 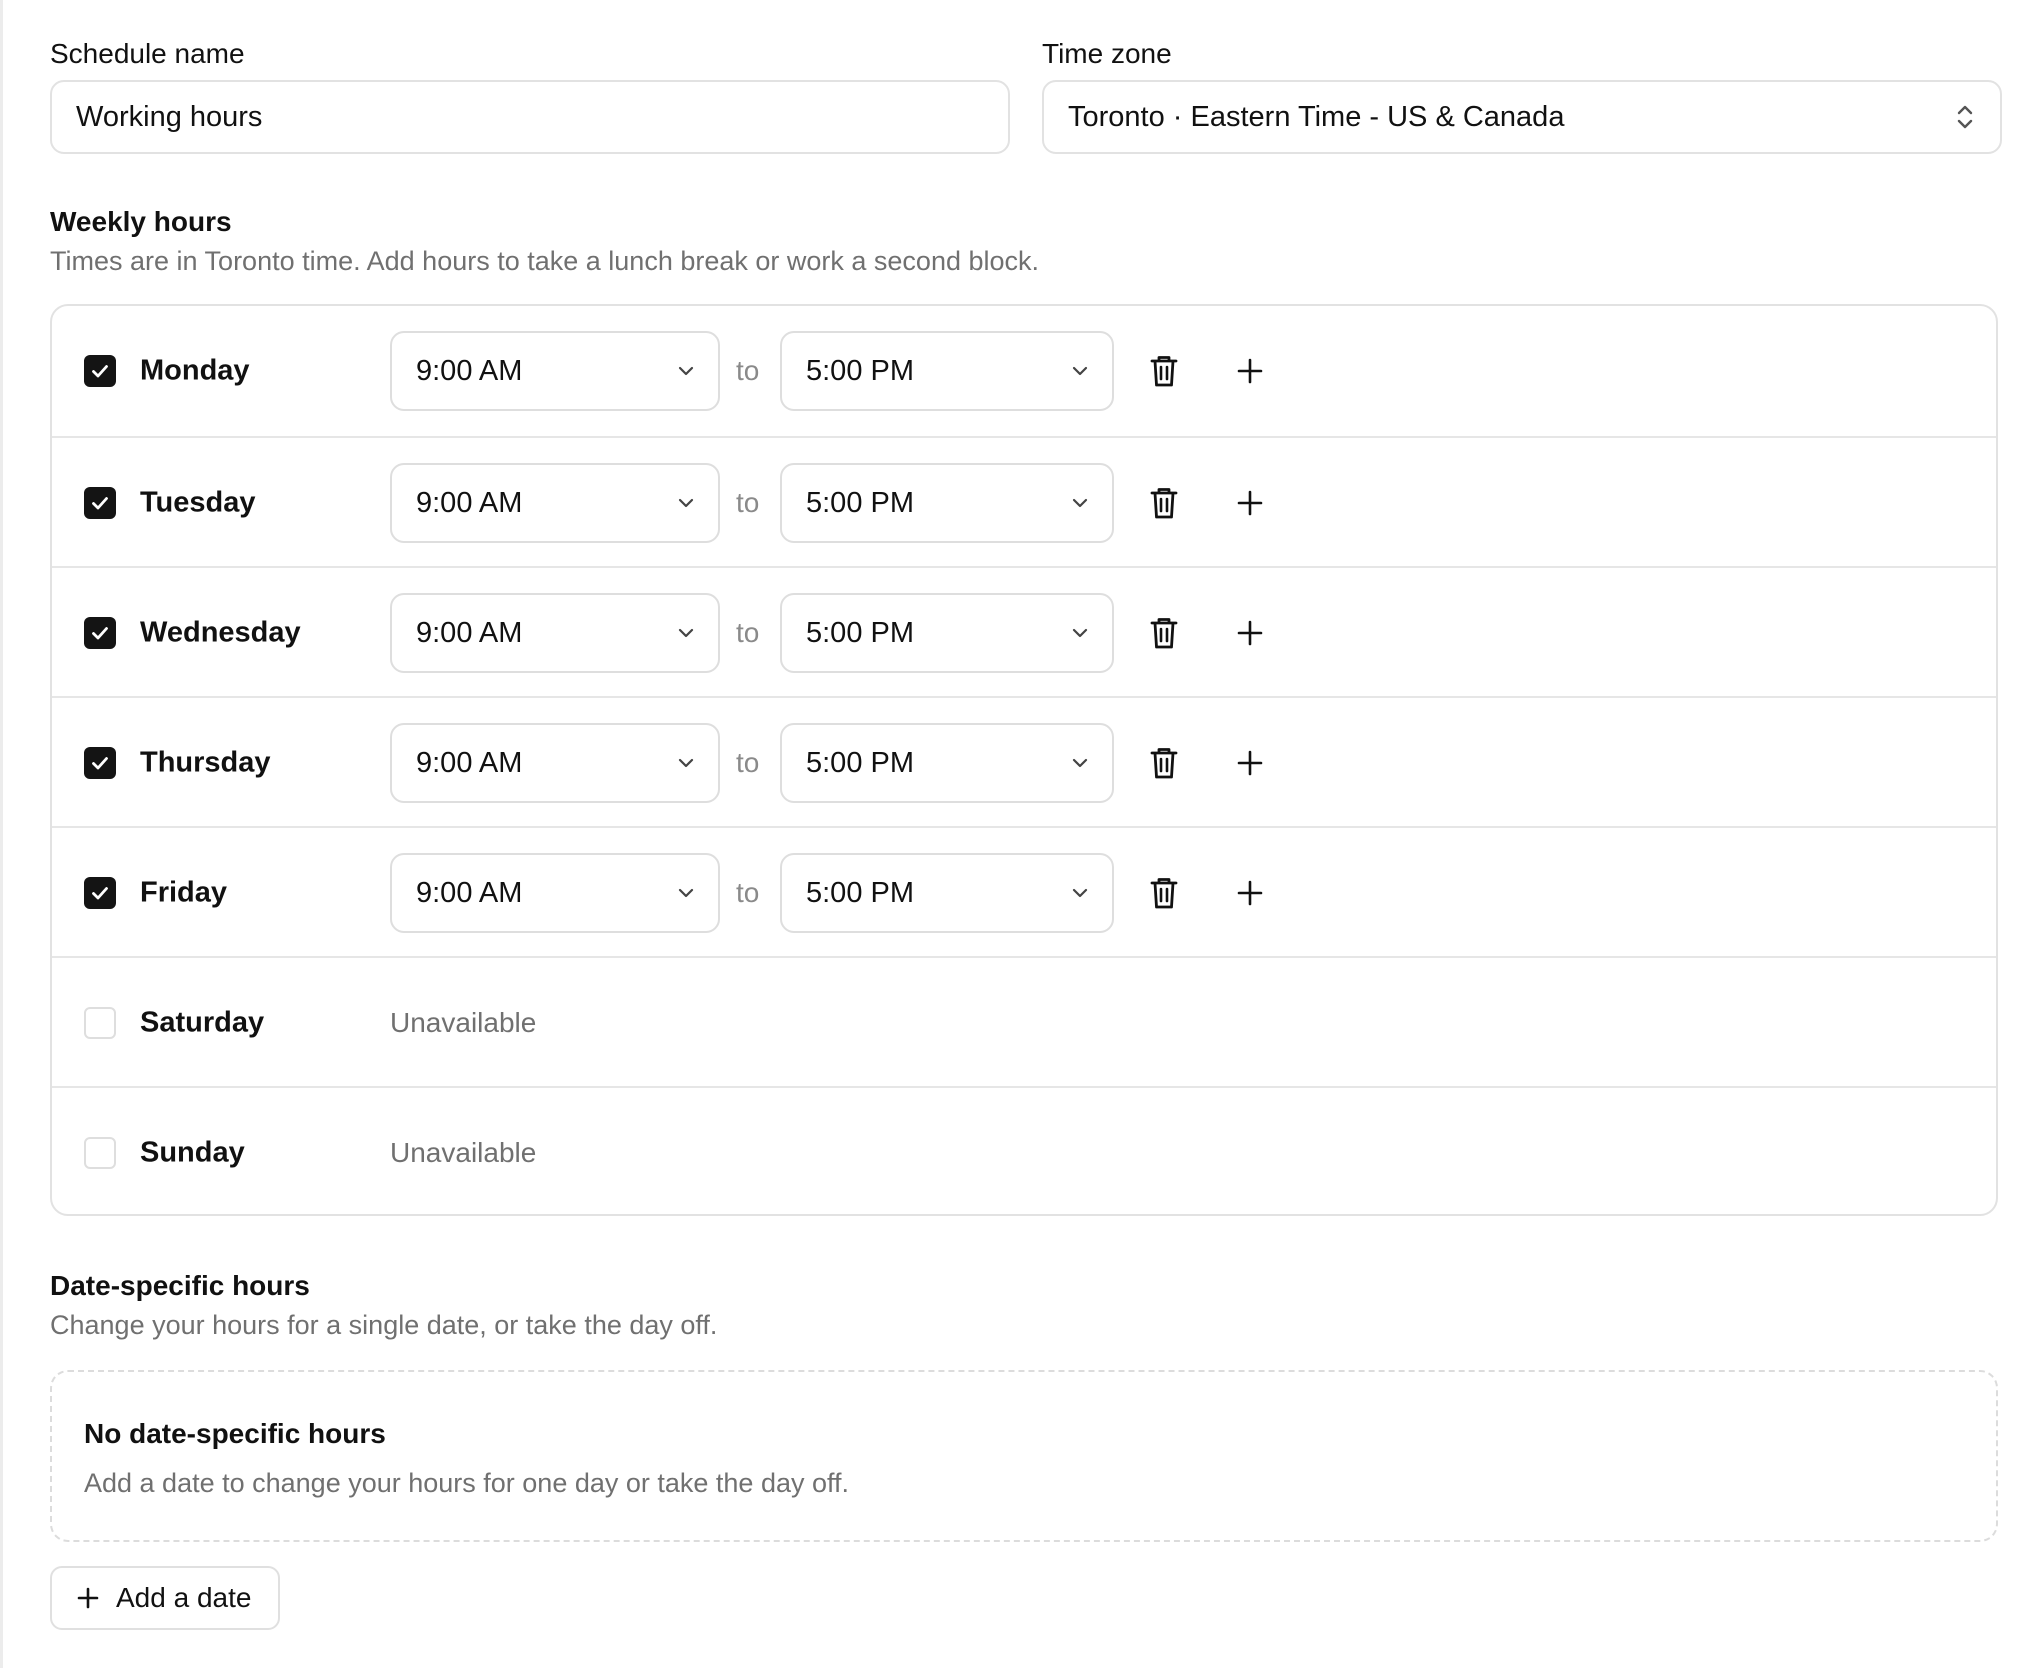 What do you see at coordinates (141, 221) in the screenshot?
I see `weekly-hours-title: Weekly hours` at bounding box center [141, 221].